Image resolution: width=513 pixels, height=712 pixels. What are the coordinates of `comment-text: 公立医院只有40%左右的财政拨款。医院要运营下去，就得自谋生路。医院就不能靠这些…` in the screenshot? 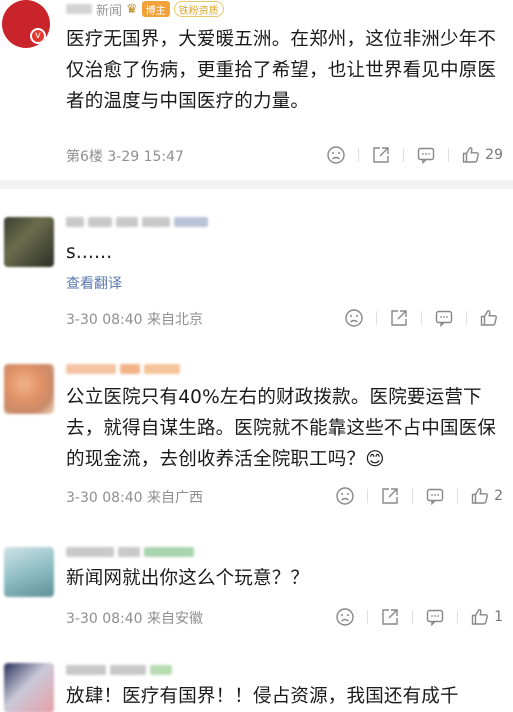 It's located at (281, 428).